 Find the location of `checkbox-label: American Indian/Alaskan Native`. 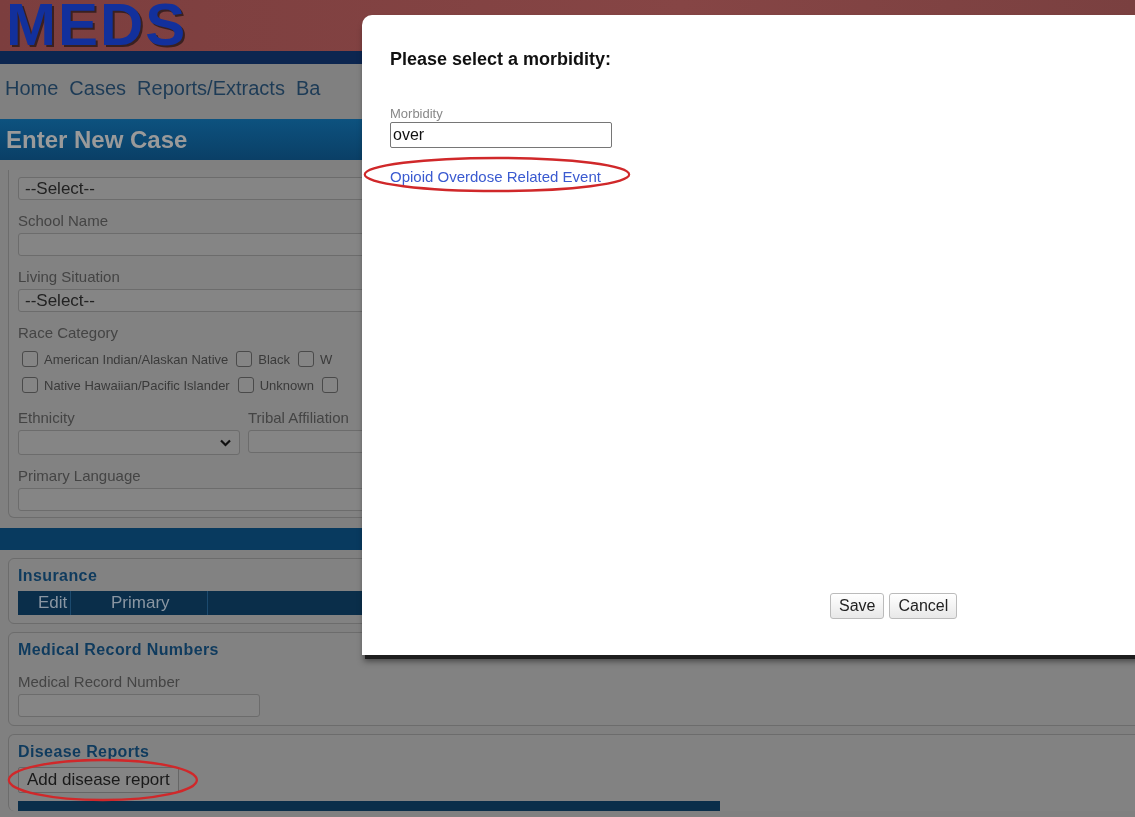

checkbox-label: American Indian/Alaskan Native is located at coordinates (136, 359).